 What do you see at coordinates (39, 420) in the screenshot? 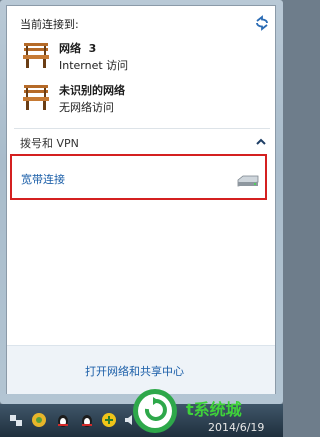
I see `security-tray-icon` at bounding box center [39, 420].